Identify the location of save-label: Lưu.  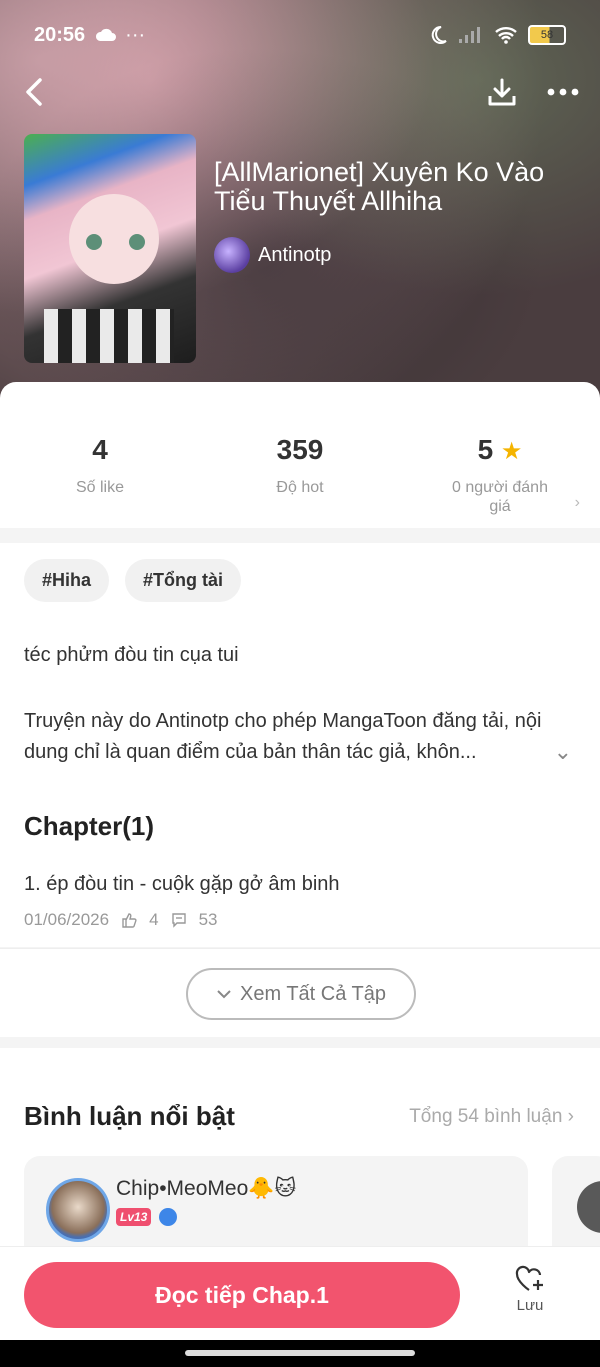
(530, 1305).